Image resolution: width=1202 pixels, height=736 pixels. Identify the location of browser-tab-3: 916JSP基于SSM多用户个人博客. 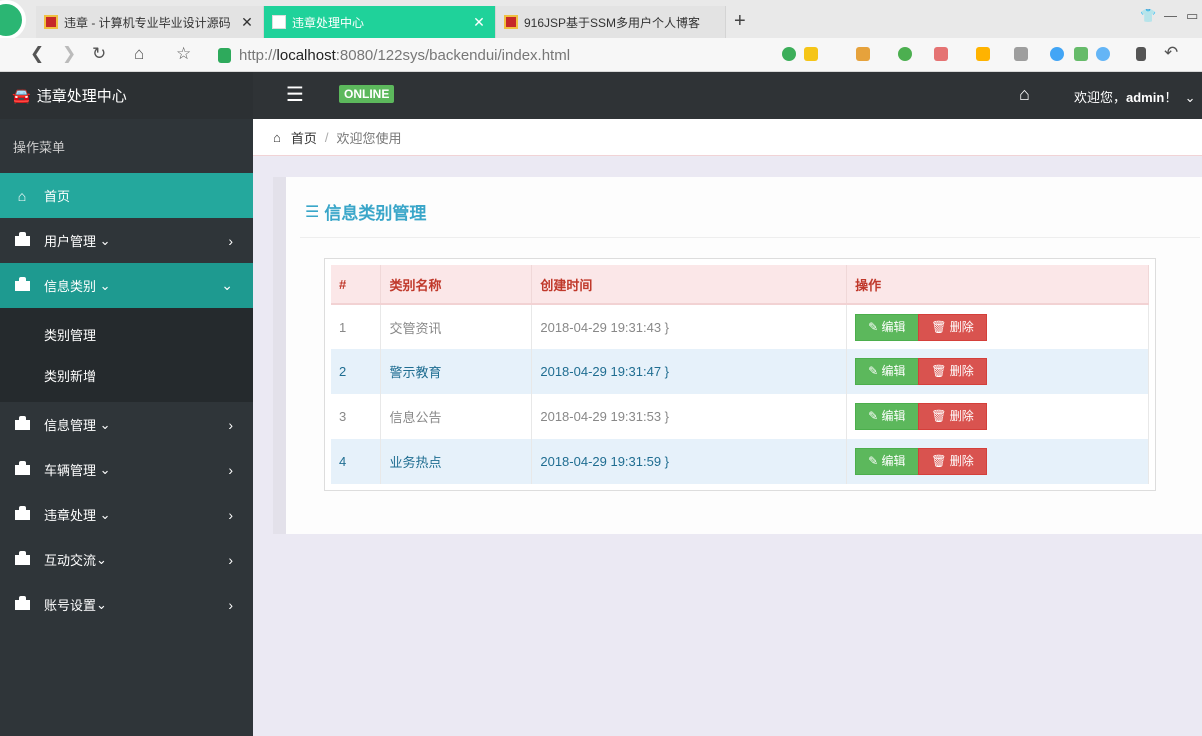
(611, 22).